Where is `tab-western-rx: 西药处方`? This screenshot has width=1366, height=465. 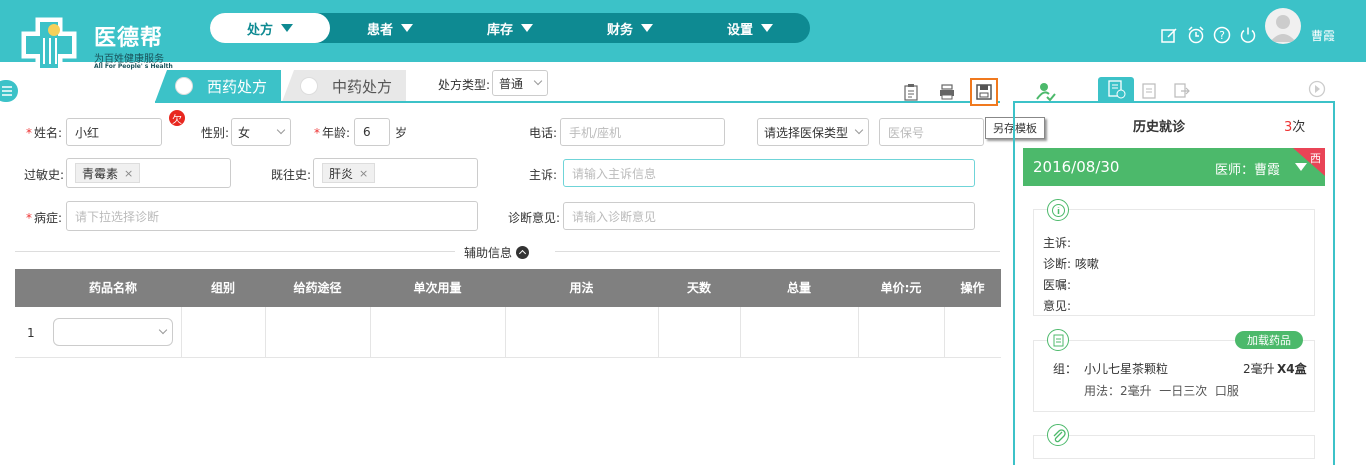 tab-western-rx: 西药处方 is located at coordinates (218, 86).